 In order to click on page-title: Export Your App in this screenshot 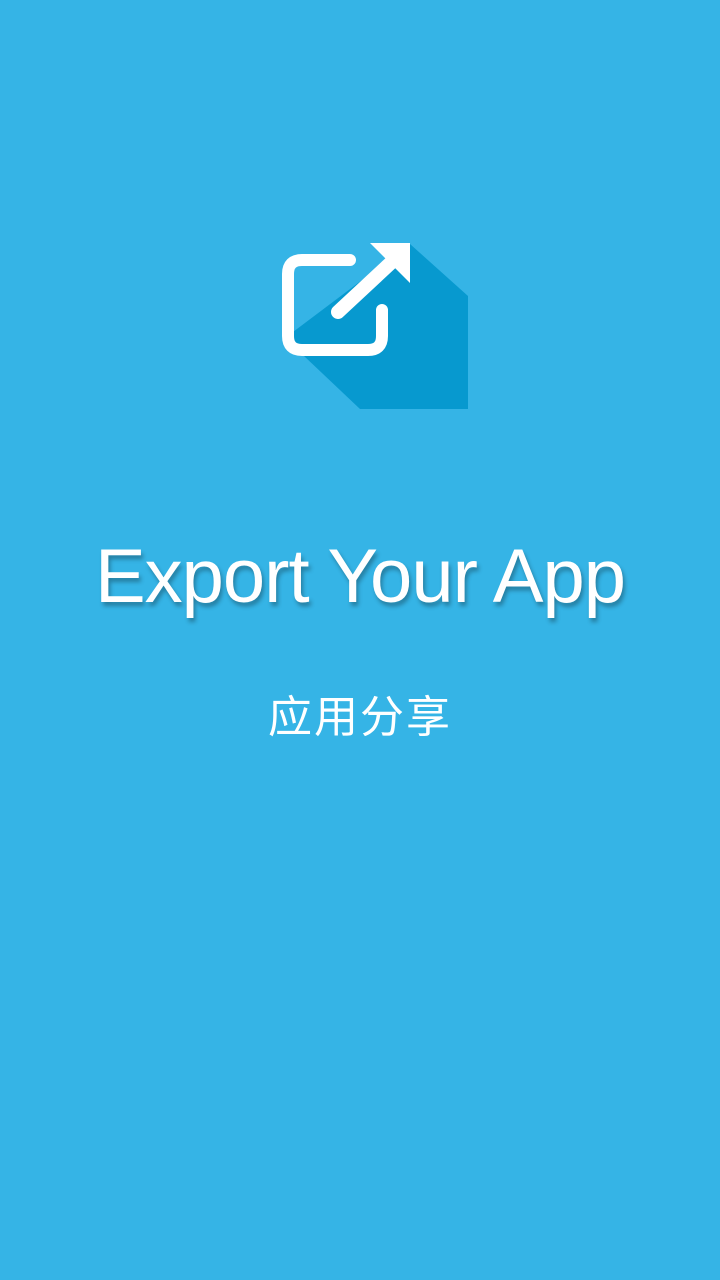, I will do `click(360, 576)`.